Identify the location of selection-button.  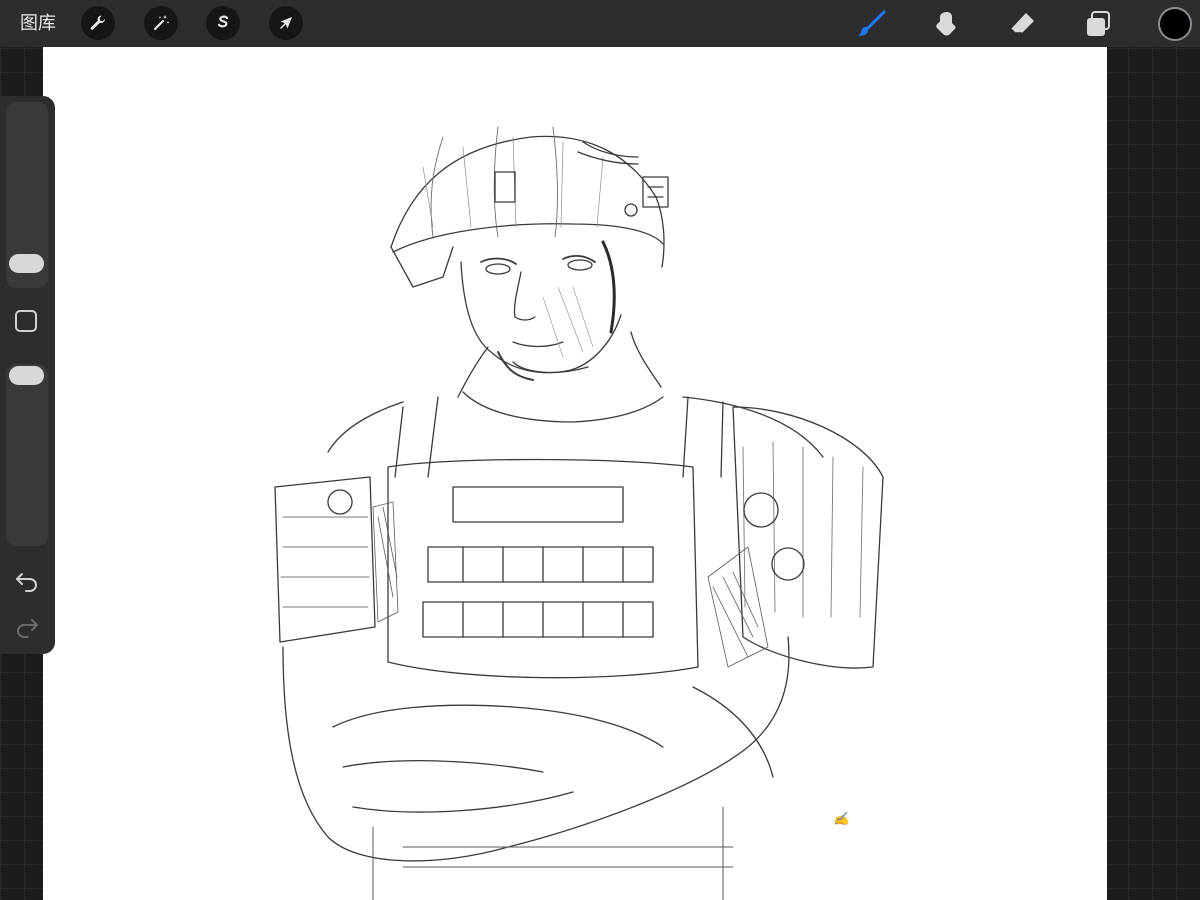
(223, 23).